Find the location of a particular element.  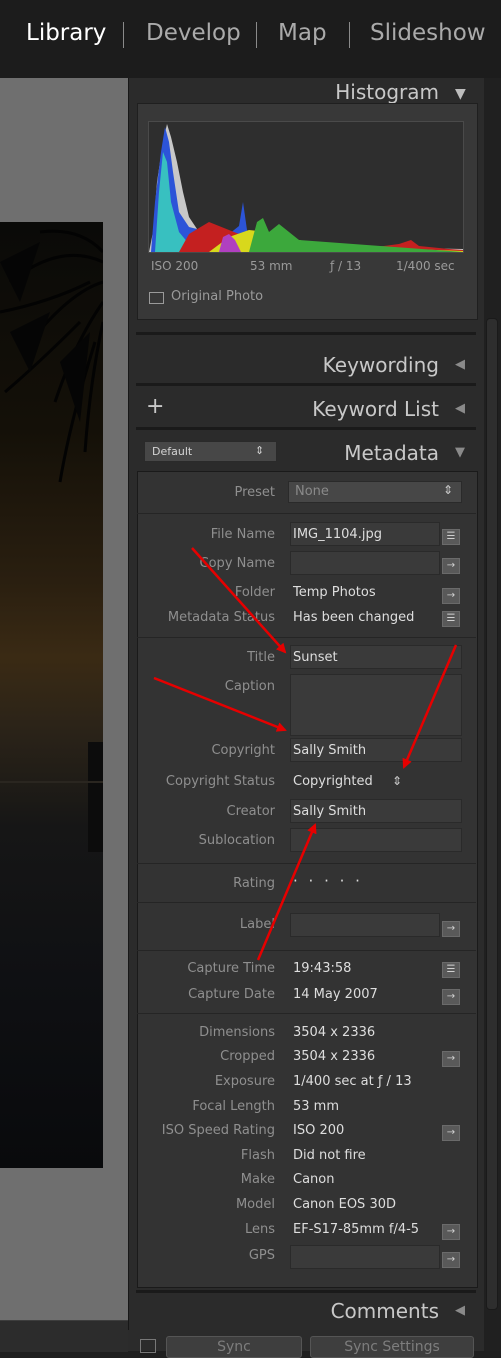

sync-settings-button: Sync Settings is located at coordinates (392, 1347).